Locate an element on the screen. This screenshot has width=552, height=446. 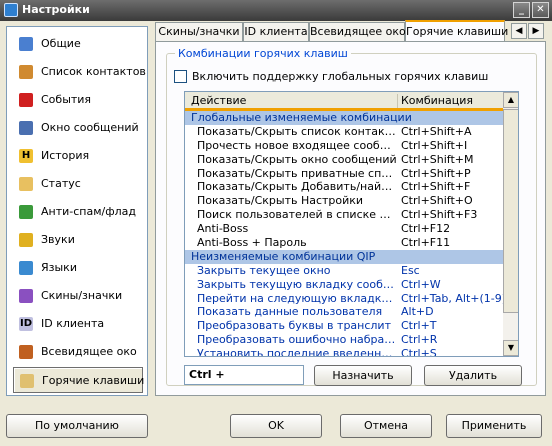
sidebar-item: Анти-спам/флад is located at coordinates (78, 212).